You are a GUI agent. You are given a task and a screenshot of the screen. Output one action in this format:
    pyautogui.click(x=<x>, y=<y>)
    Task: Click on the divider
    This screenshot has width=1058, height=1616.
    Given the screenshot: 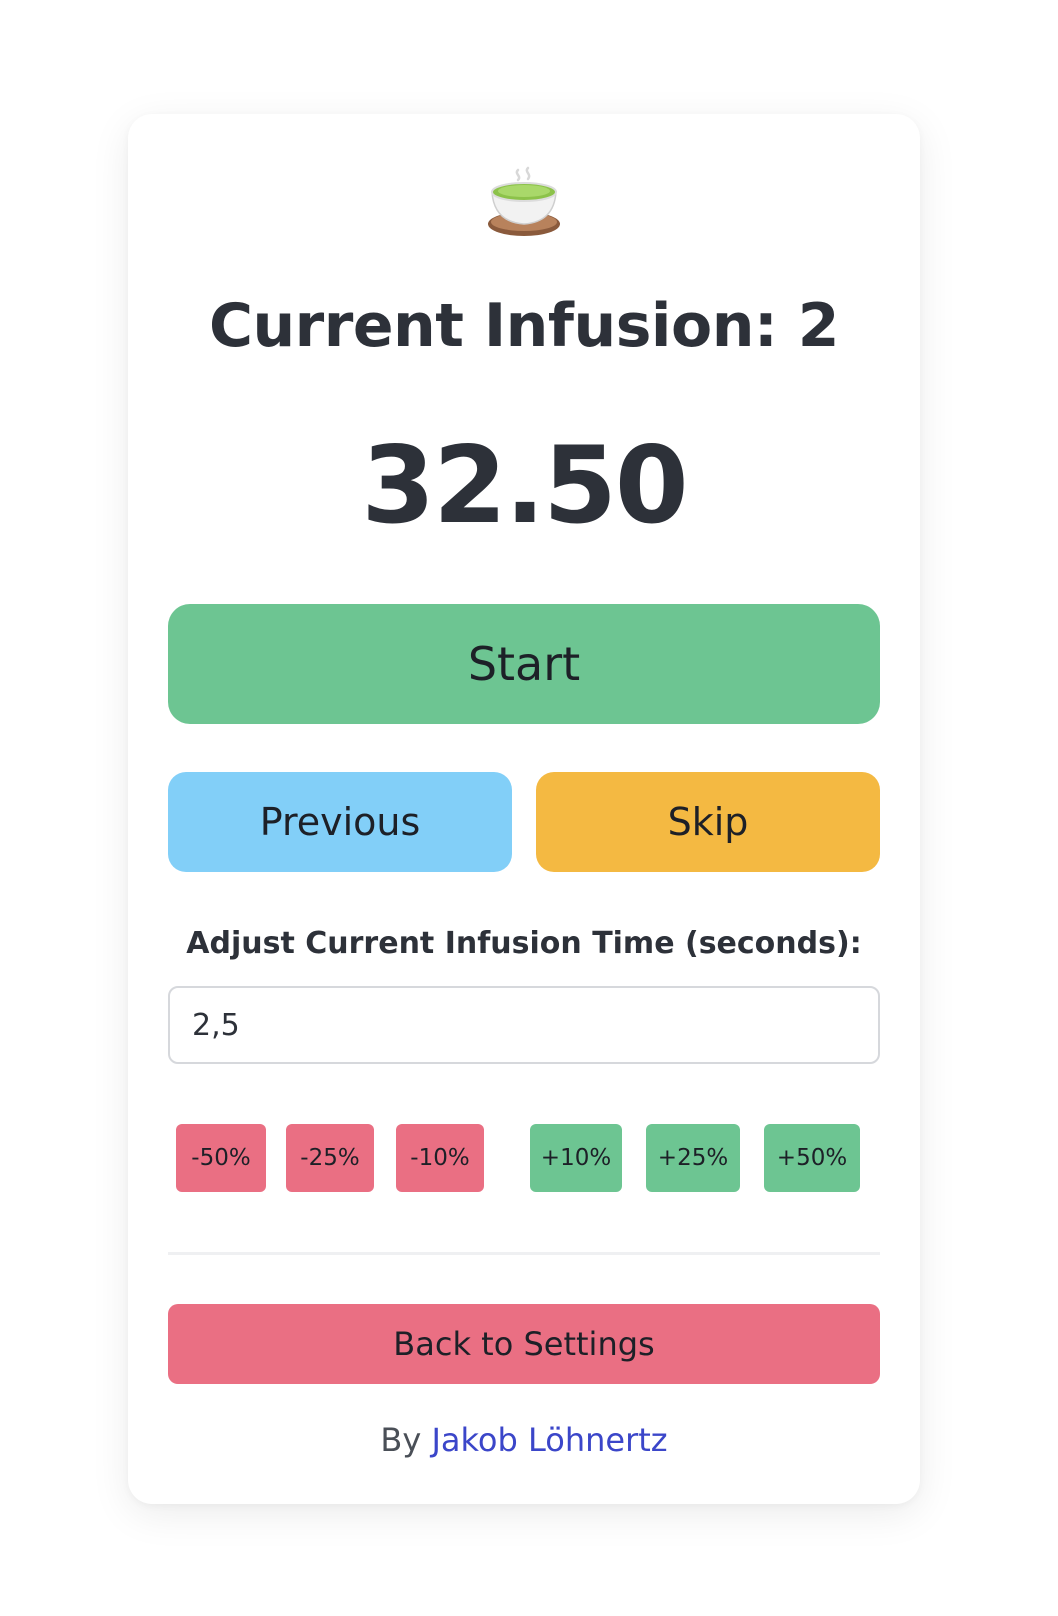 What is the action you would take?
    pyautogui.click(x=524, y=1253)
    